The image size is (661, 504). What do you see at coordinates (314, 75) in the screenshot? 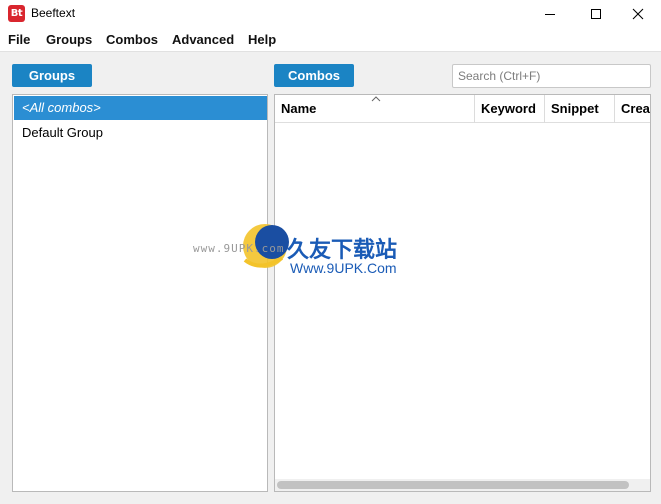
I see `combos-header-button: Combos` at bounding box center [314, 75].